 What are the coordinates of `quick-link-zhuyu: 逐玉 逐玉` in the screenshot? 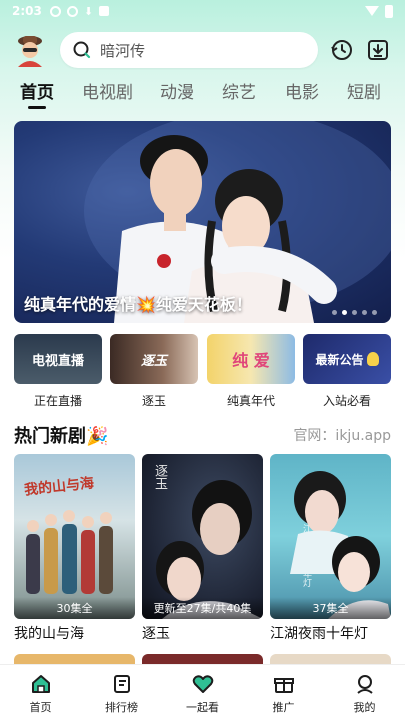 It's located at (154, 371).